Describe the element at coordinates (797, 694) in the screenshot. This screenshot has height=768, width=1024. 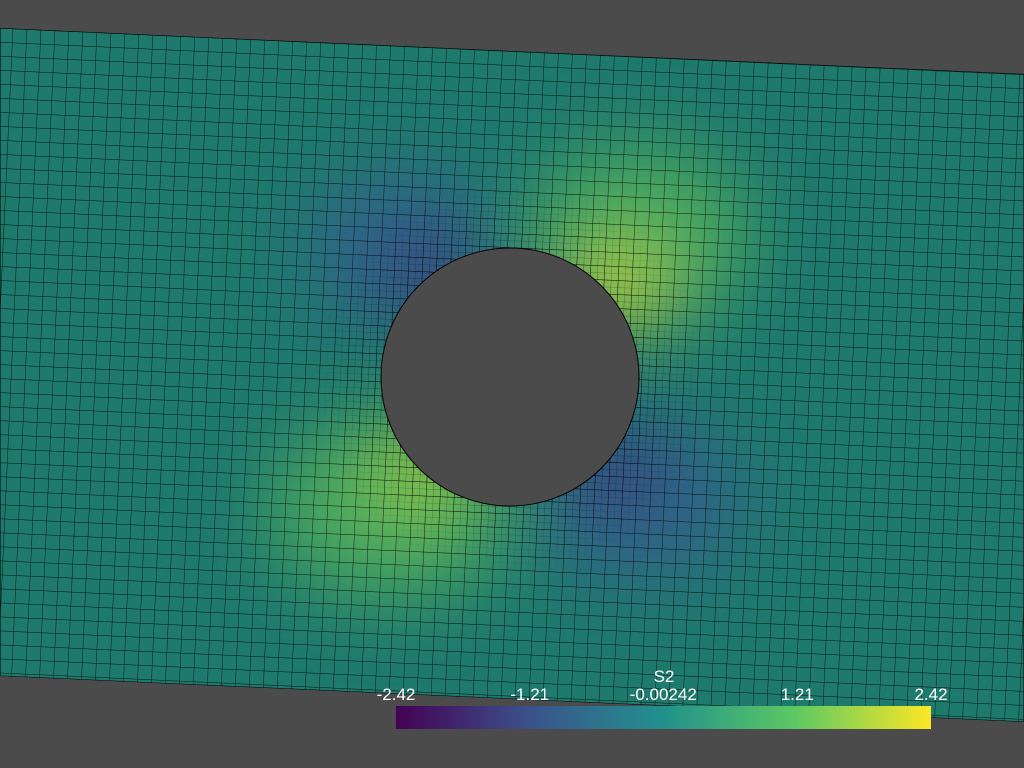
I see `legend-tick-label: 1.21` at that location.